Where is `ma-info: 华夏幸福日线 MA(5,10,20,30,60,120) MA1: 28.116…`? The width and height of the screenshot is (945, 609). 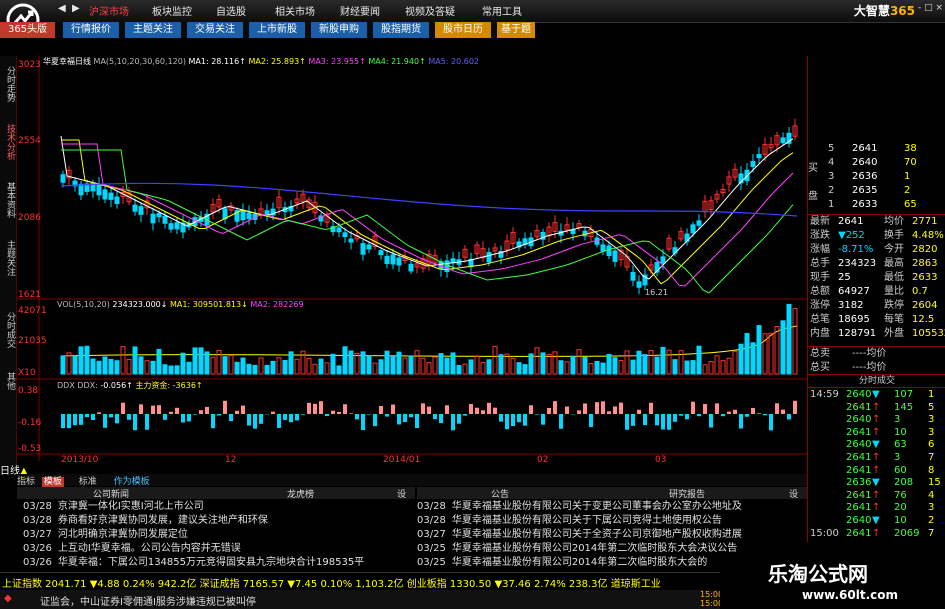
ma-info: 华夏幸福日线 MA(5,10,20,30,60,120) MA1: 28.116… is located at coordinates (261, 61).